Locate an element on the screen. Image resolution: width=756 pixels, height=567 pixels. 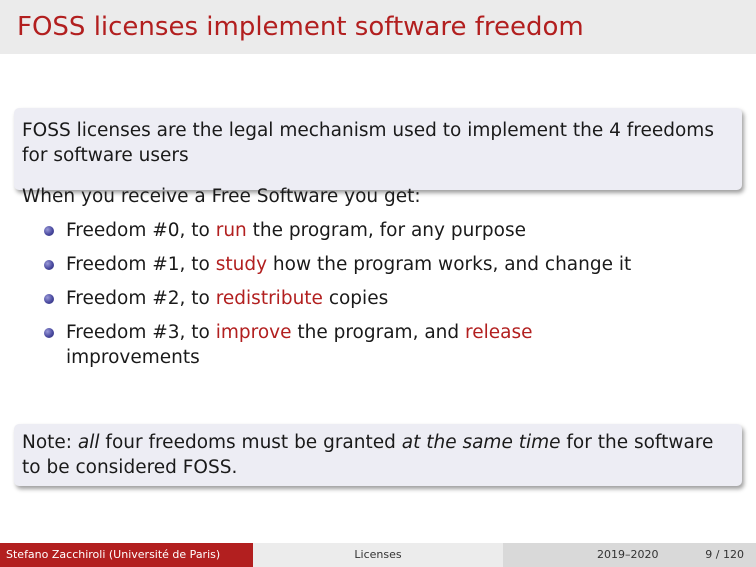
footer-date: 2019–2020 is located at coordinates (628, 554).